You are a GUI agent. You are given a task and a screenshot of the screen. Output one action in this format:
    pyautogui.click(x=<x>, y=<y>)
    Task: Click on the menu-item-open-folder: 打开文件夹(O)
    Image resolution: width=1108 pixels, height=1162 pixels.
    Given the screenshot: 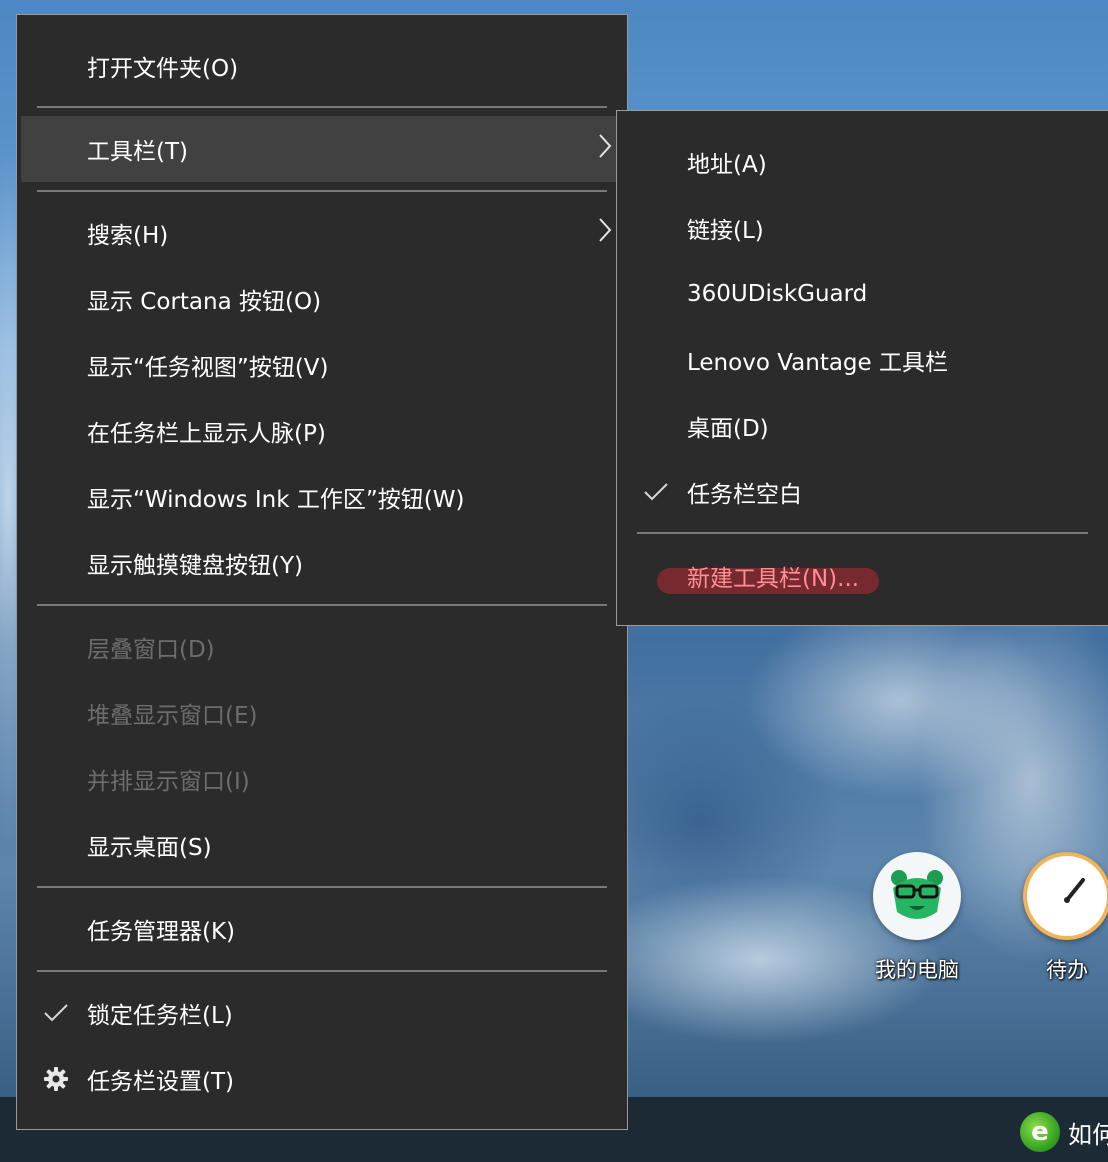 What is the action you would take?
    pyautogui.click(x=322, y=66)
    